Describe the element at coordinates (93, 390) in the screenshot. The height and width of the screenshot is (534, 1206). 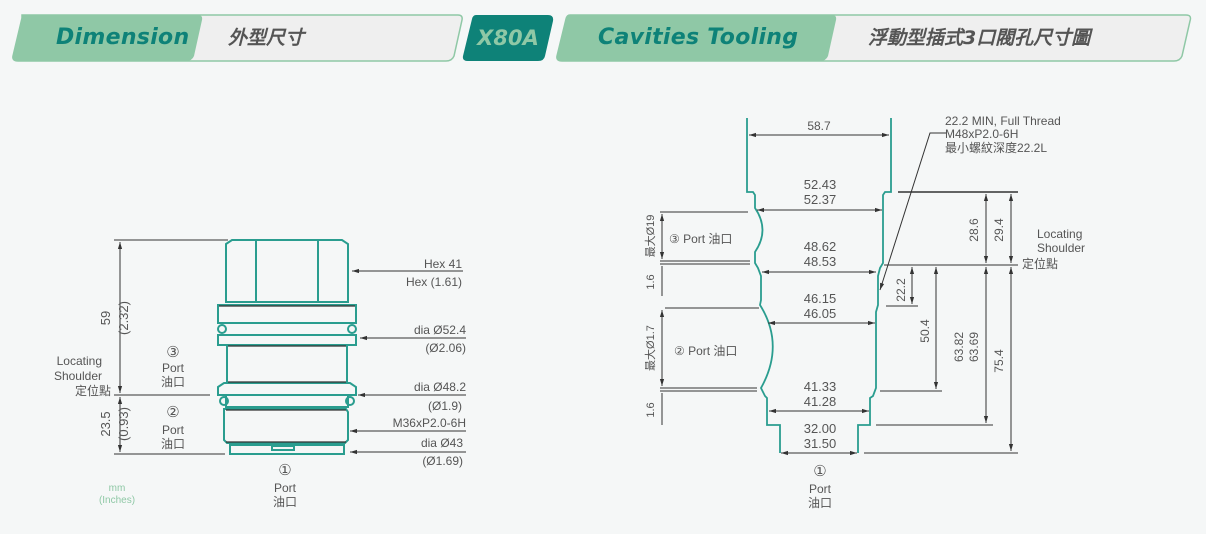
I see `locating-shoulder-zh: 定位點` at that location.